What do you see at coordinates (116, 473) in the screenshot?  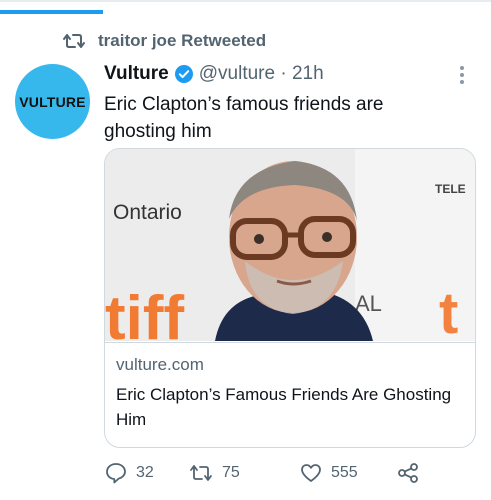 I see `reply-icon` at bounding box center [116, 473].